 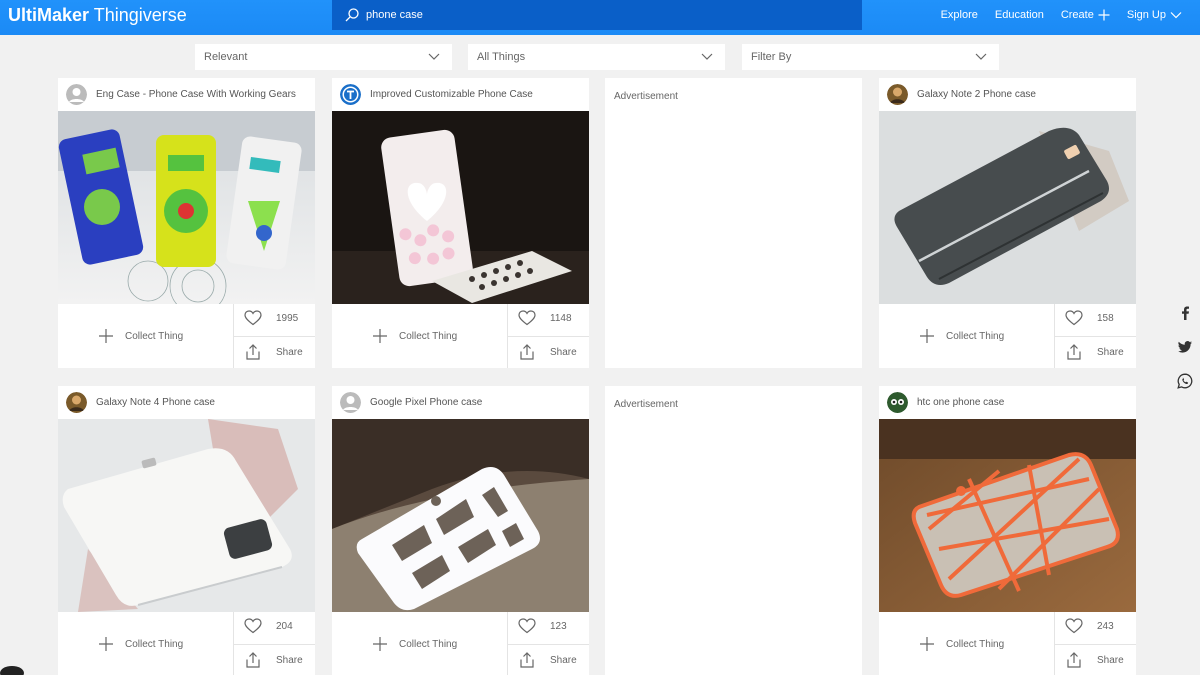 What do you see at coordinates (196, 94) in the screenshot?
I see `card-title: Eng Case - Phone Case With Working Gears` at bounding box center [196, 94].